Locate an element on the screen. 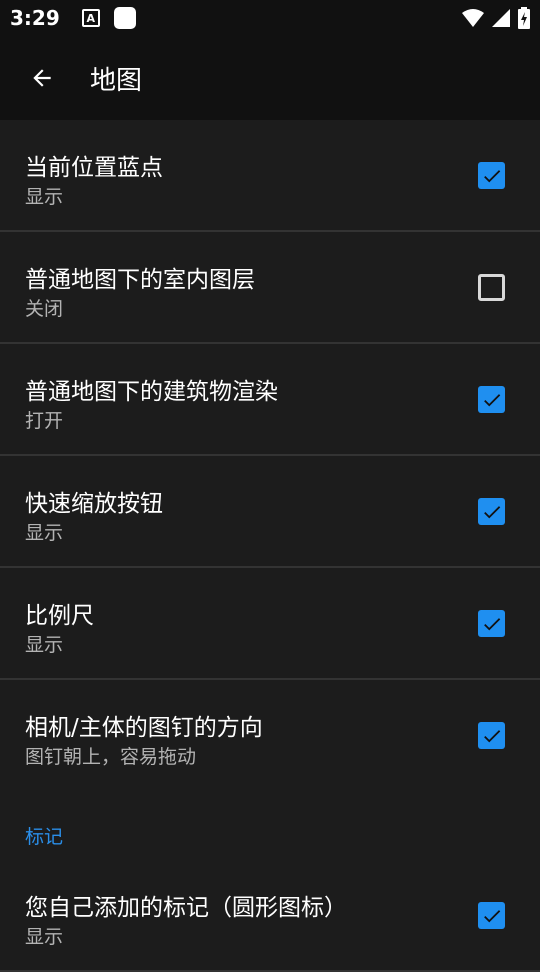 The width and height of the screenshot is (540, 972). section-label: 标记 is located at coordinates (44, 837).